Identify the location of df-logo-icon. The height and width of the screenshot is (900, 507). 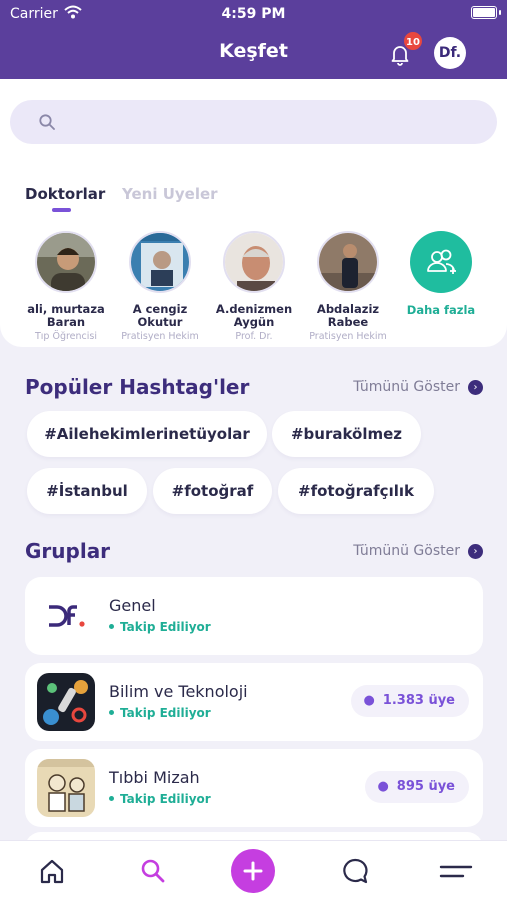
(66, 616).